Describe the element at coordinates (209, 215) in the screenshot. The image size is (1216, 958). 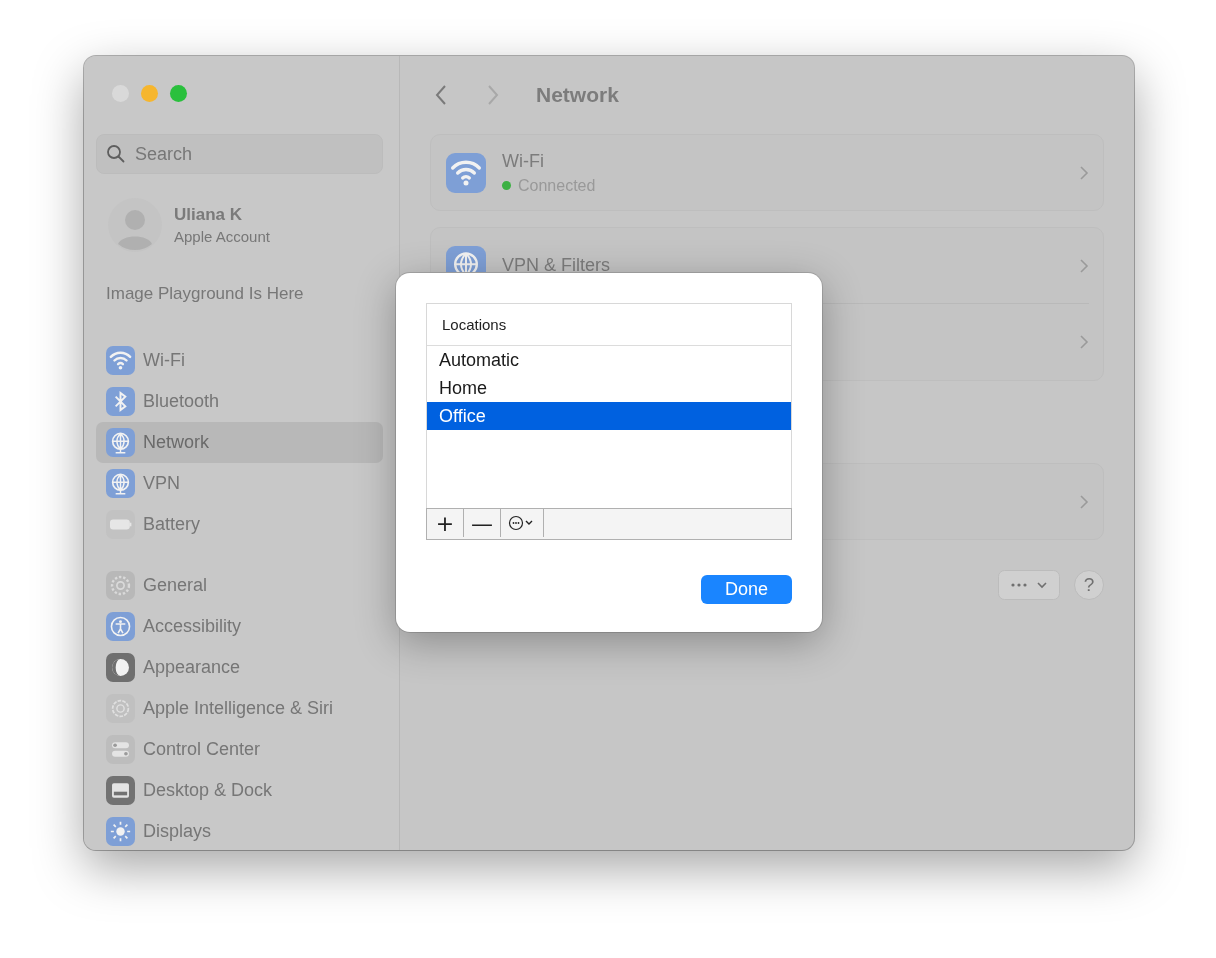
I see `account-name: Uliana K` at that location.